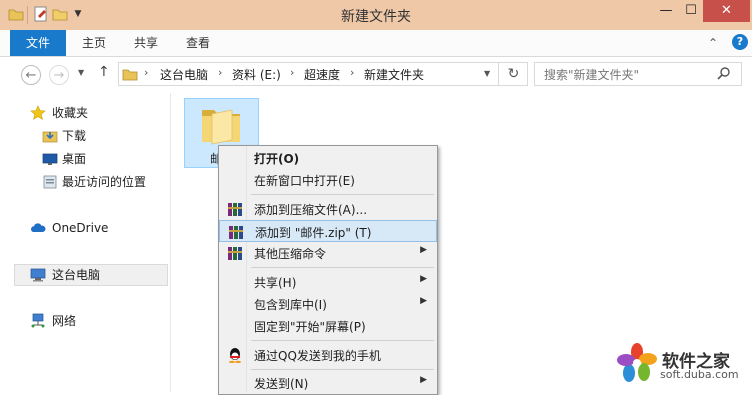 Image resolution: width=752 pixels, height=395 pixels. Describe the element at coordinates (80, 228) in the screenshot. I see `nav-onedrive: OneDrive` at that location.